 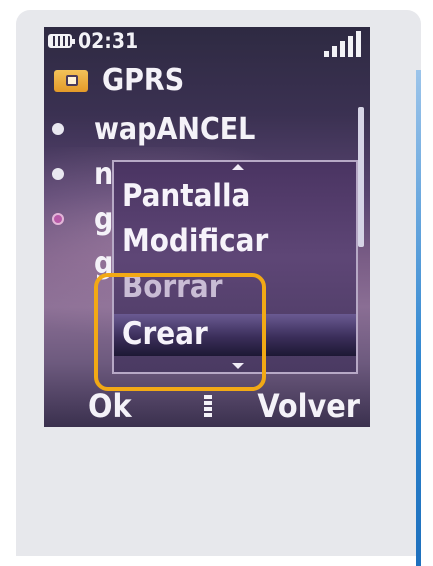 I want to click on signal-bars-icon, so click(x=344, y=44).